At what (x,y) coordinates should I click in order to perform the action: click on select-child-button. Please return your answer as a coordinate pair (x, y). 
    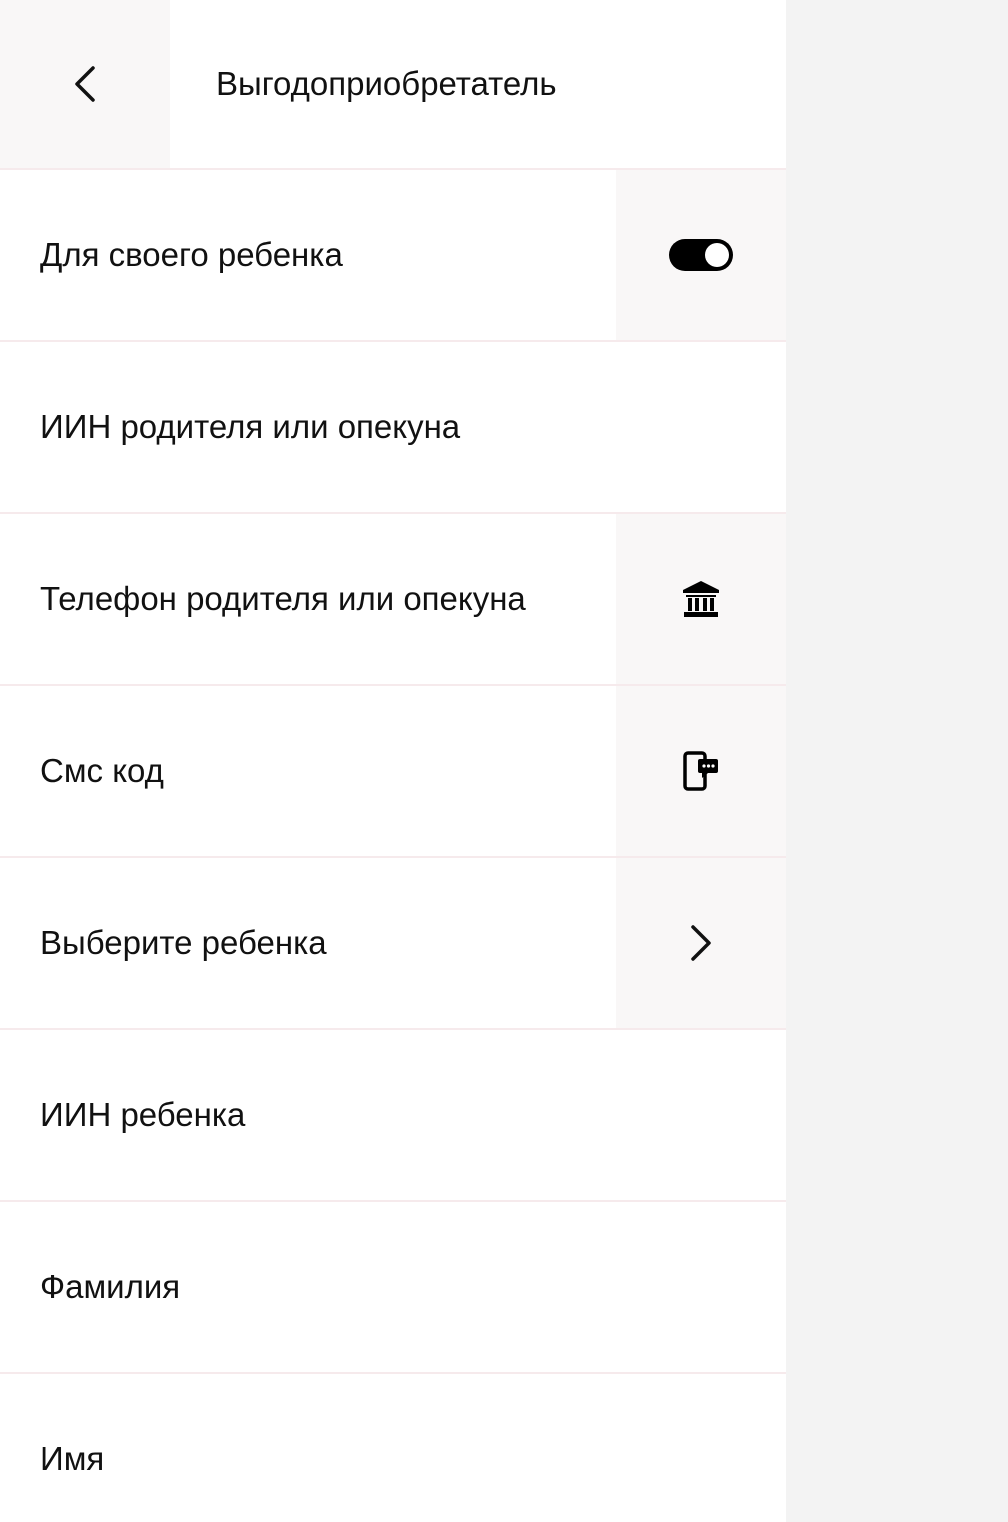
    Looking at the image, I should click on (701, 943).